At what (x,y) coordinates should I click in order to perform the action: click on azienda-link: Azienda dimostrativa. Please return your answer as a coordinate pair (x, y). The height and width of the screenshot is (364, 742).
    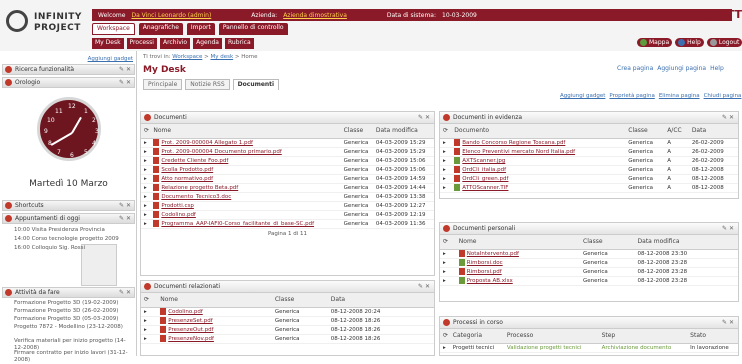
    Looking at the image, I should click on (315, 15).